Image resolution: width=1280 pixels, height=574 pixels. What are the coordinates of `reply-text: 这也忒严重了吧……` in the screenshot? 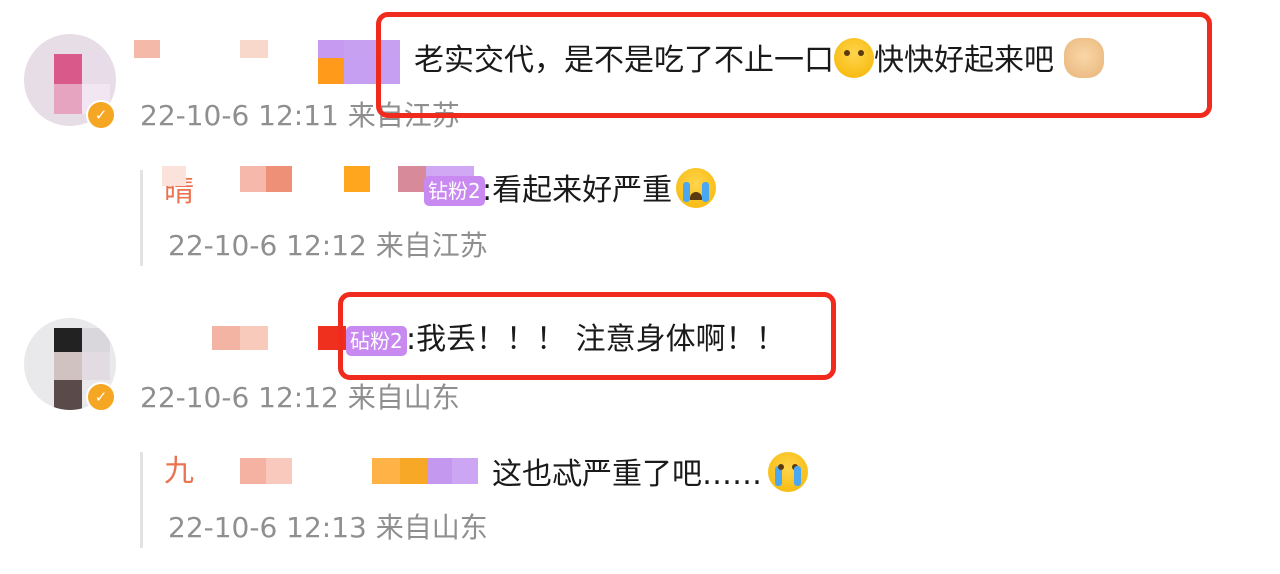 It's located at (650, 473).